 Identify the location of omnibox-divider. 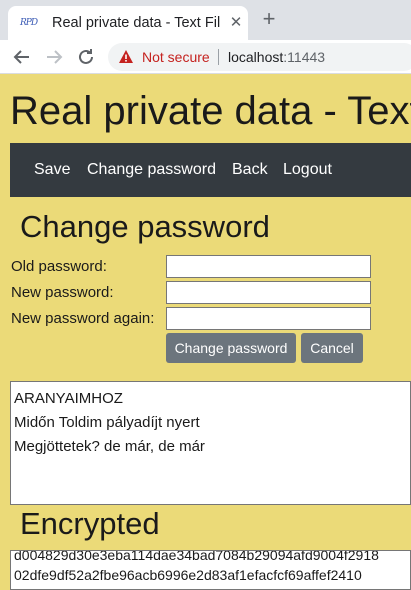
(218, 57).